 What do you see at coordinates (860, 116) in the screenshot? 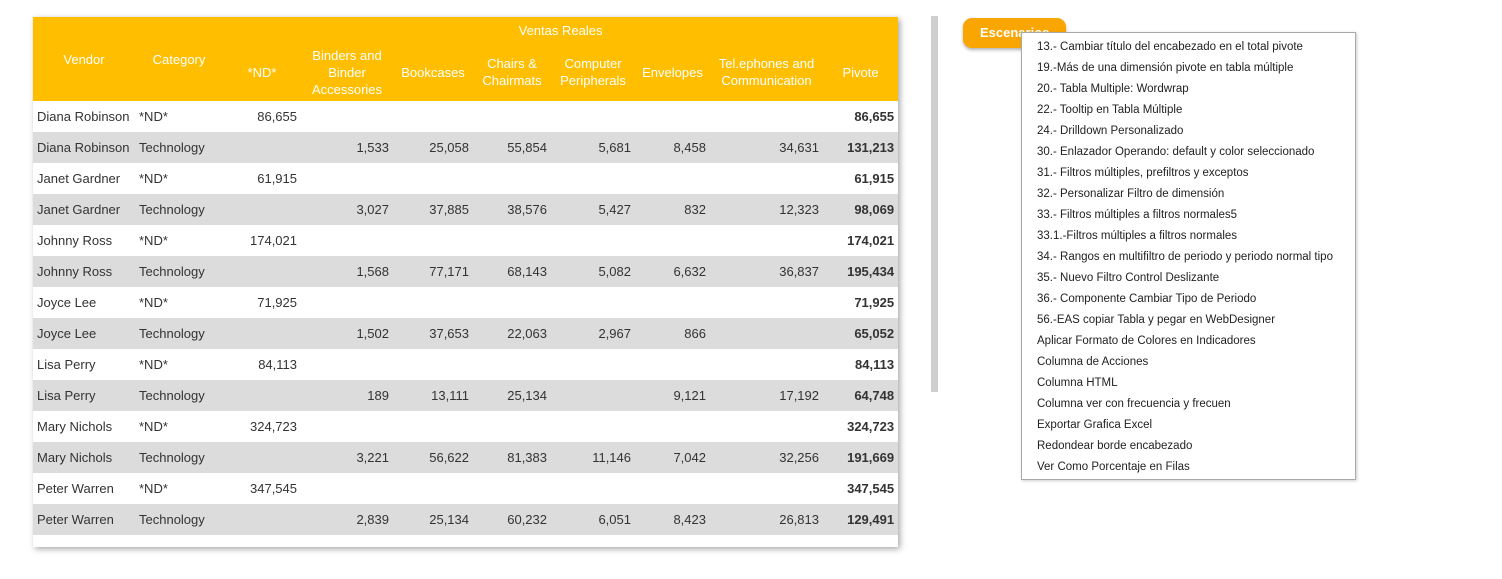
I see `pivot-total-cell: 86,655` at bounding box center [860, 116].